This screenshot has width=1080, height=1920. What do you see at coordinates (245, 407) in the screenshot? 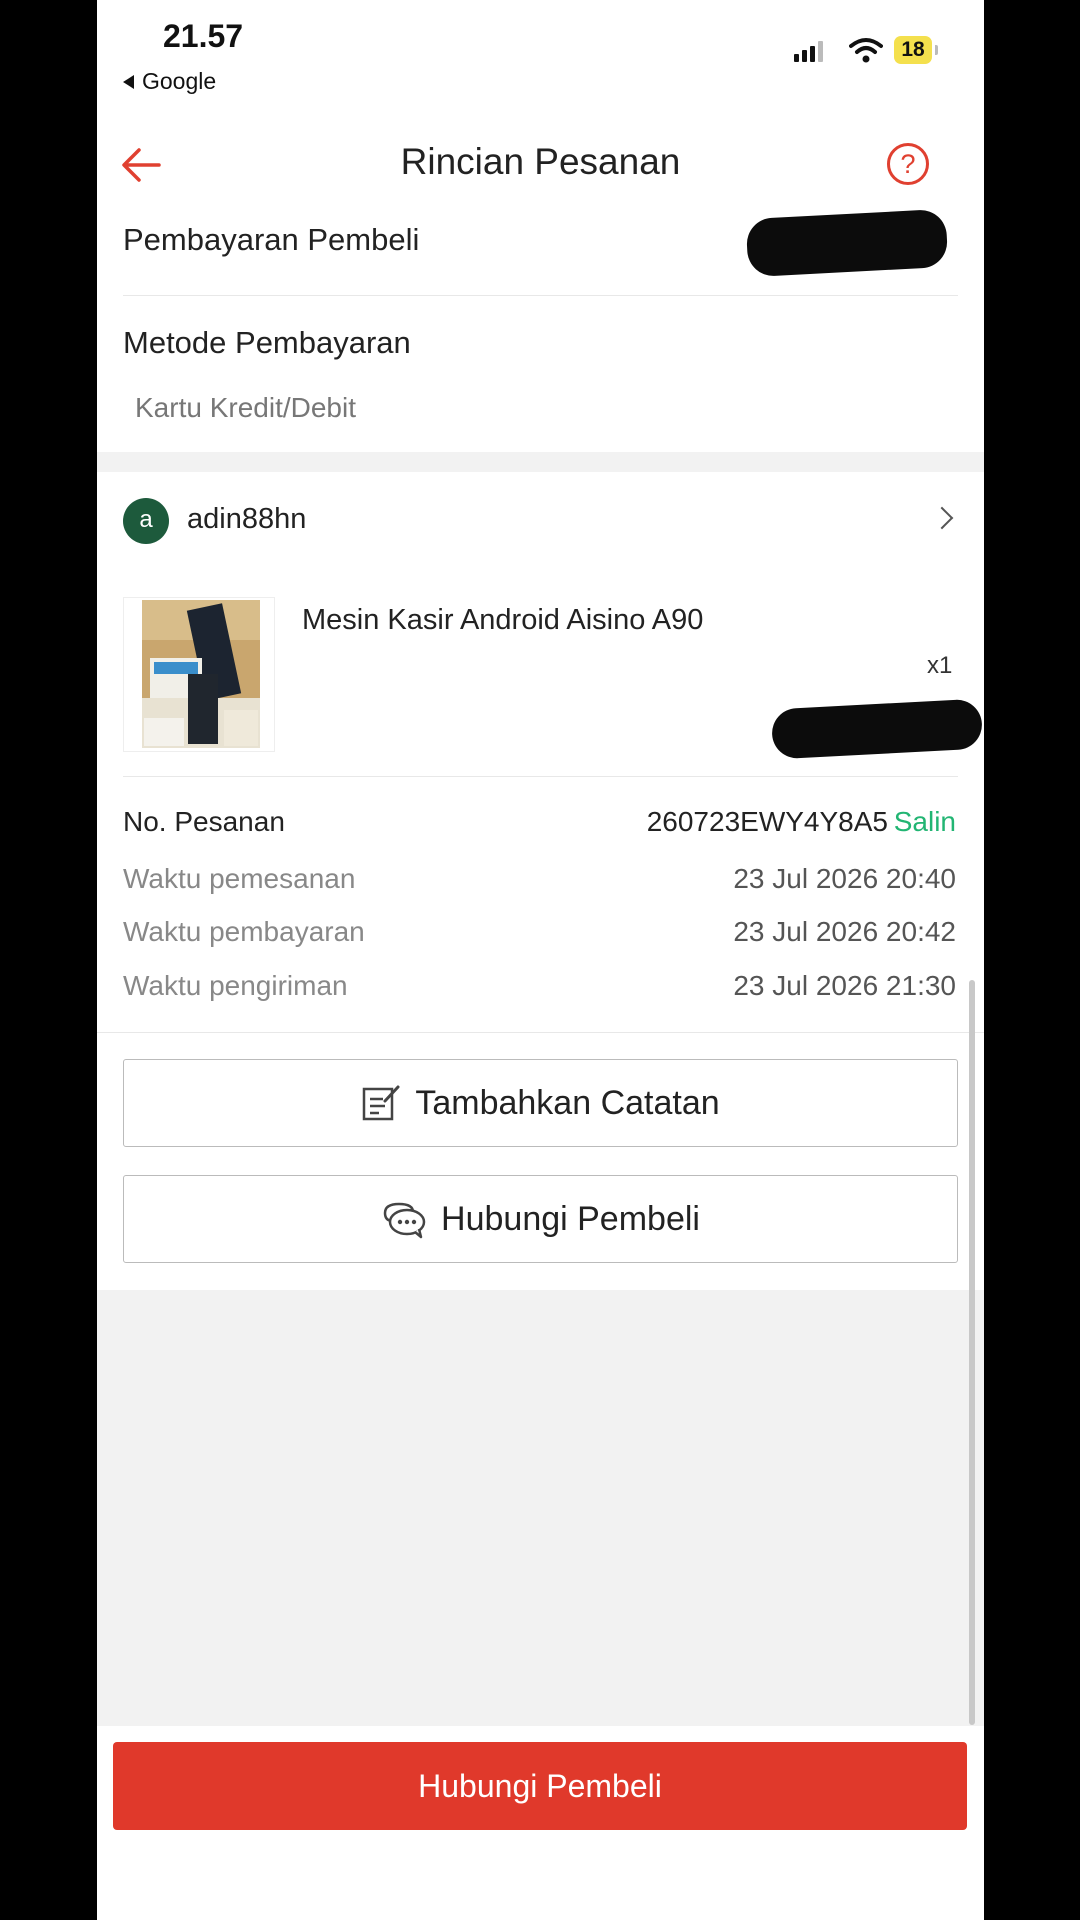
I see `payment-method-value: Kartu Kredit/Debit` at bounding box center [245, 407].